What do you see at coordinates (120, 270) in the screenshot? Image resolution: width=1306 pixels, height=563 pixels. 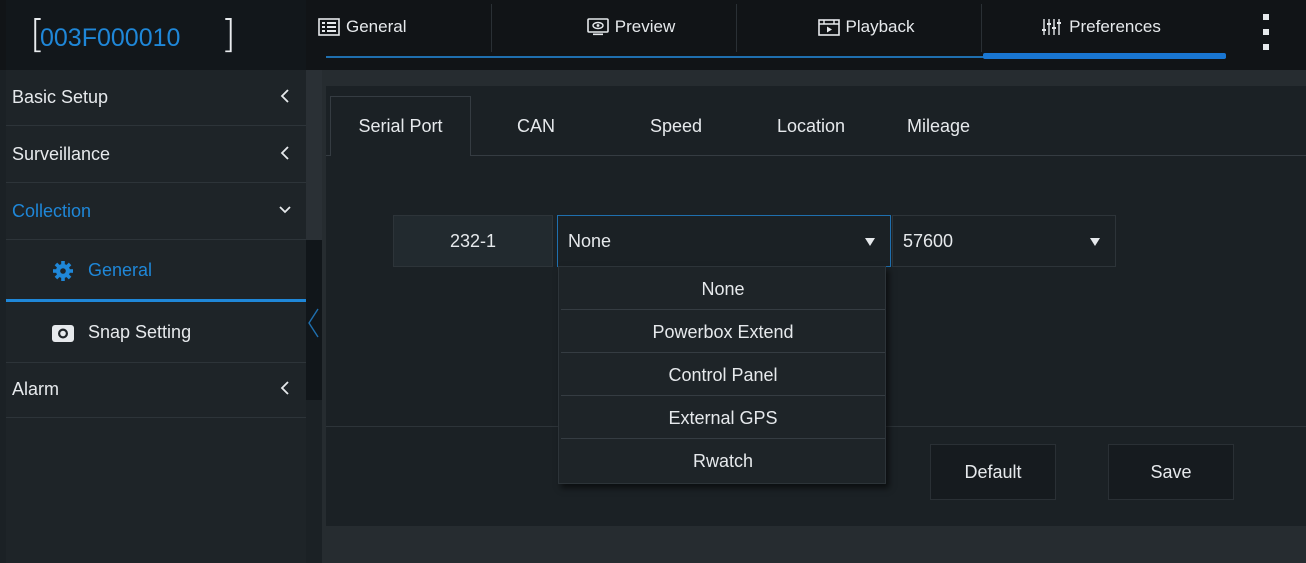 I see `sidebar-subitem-label: General` at bounding box center [120, 270].